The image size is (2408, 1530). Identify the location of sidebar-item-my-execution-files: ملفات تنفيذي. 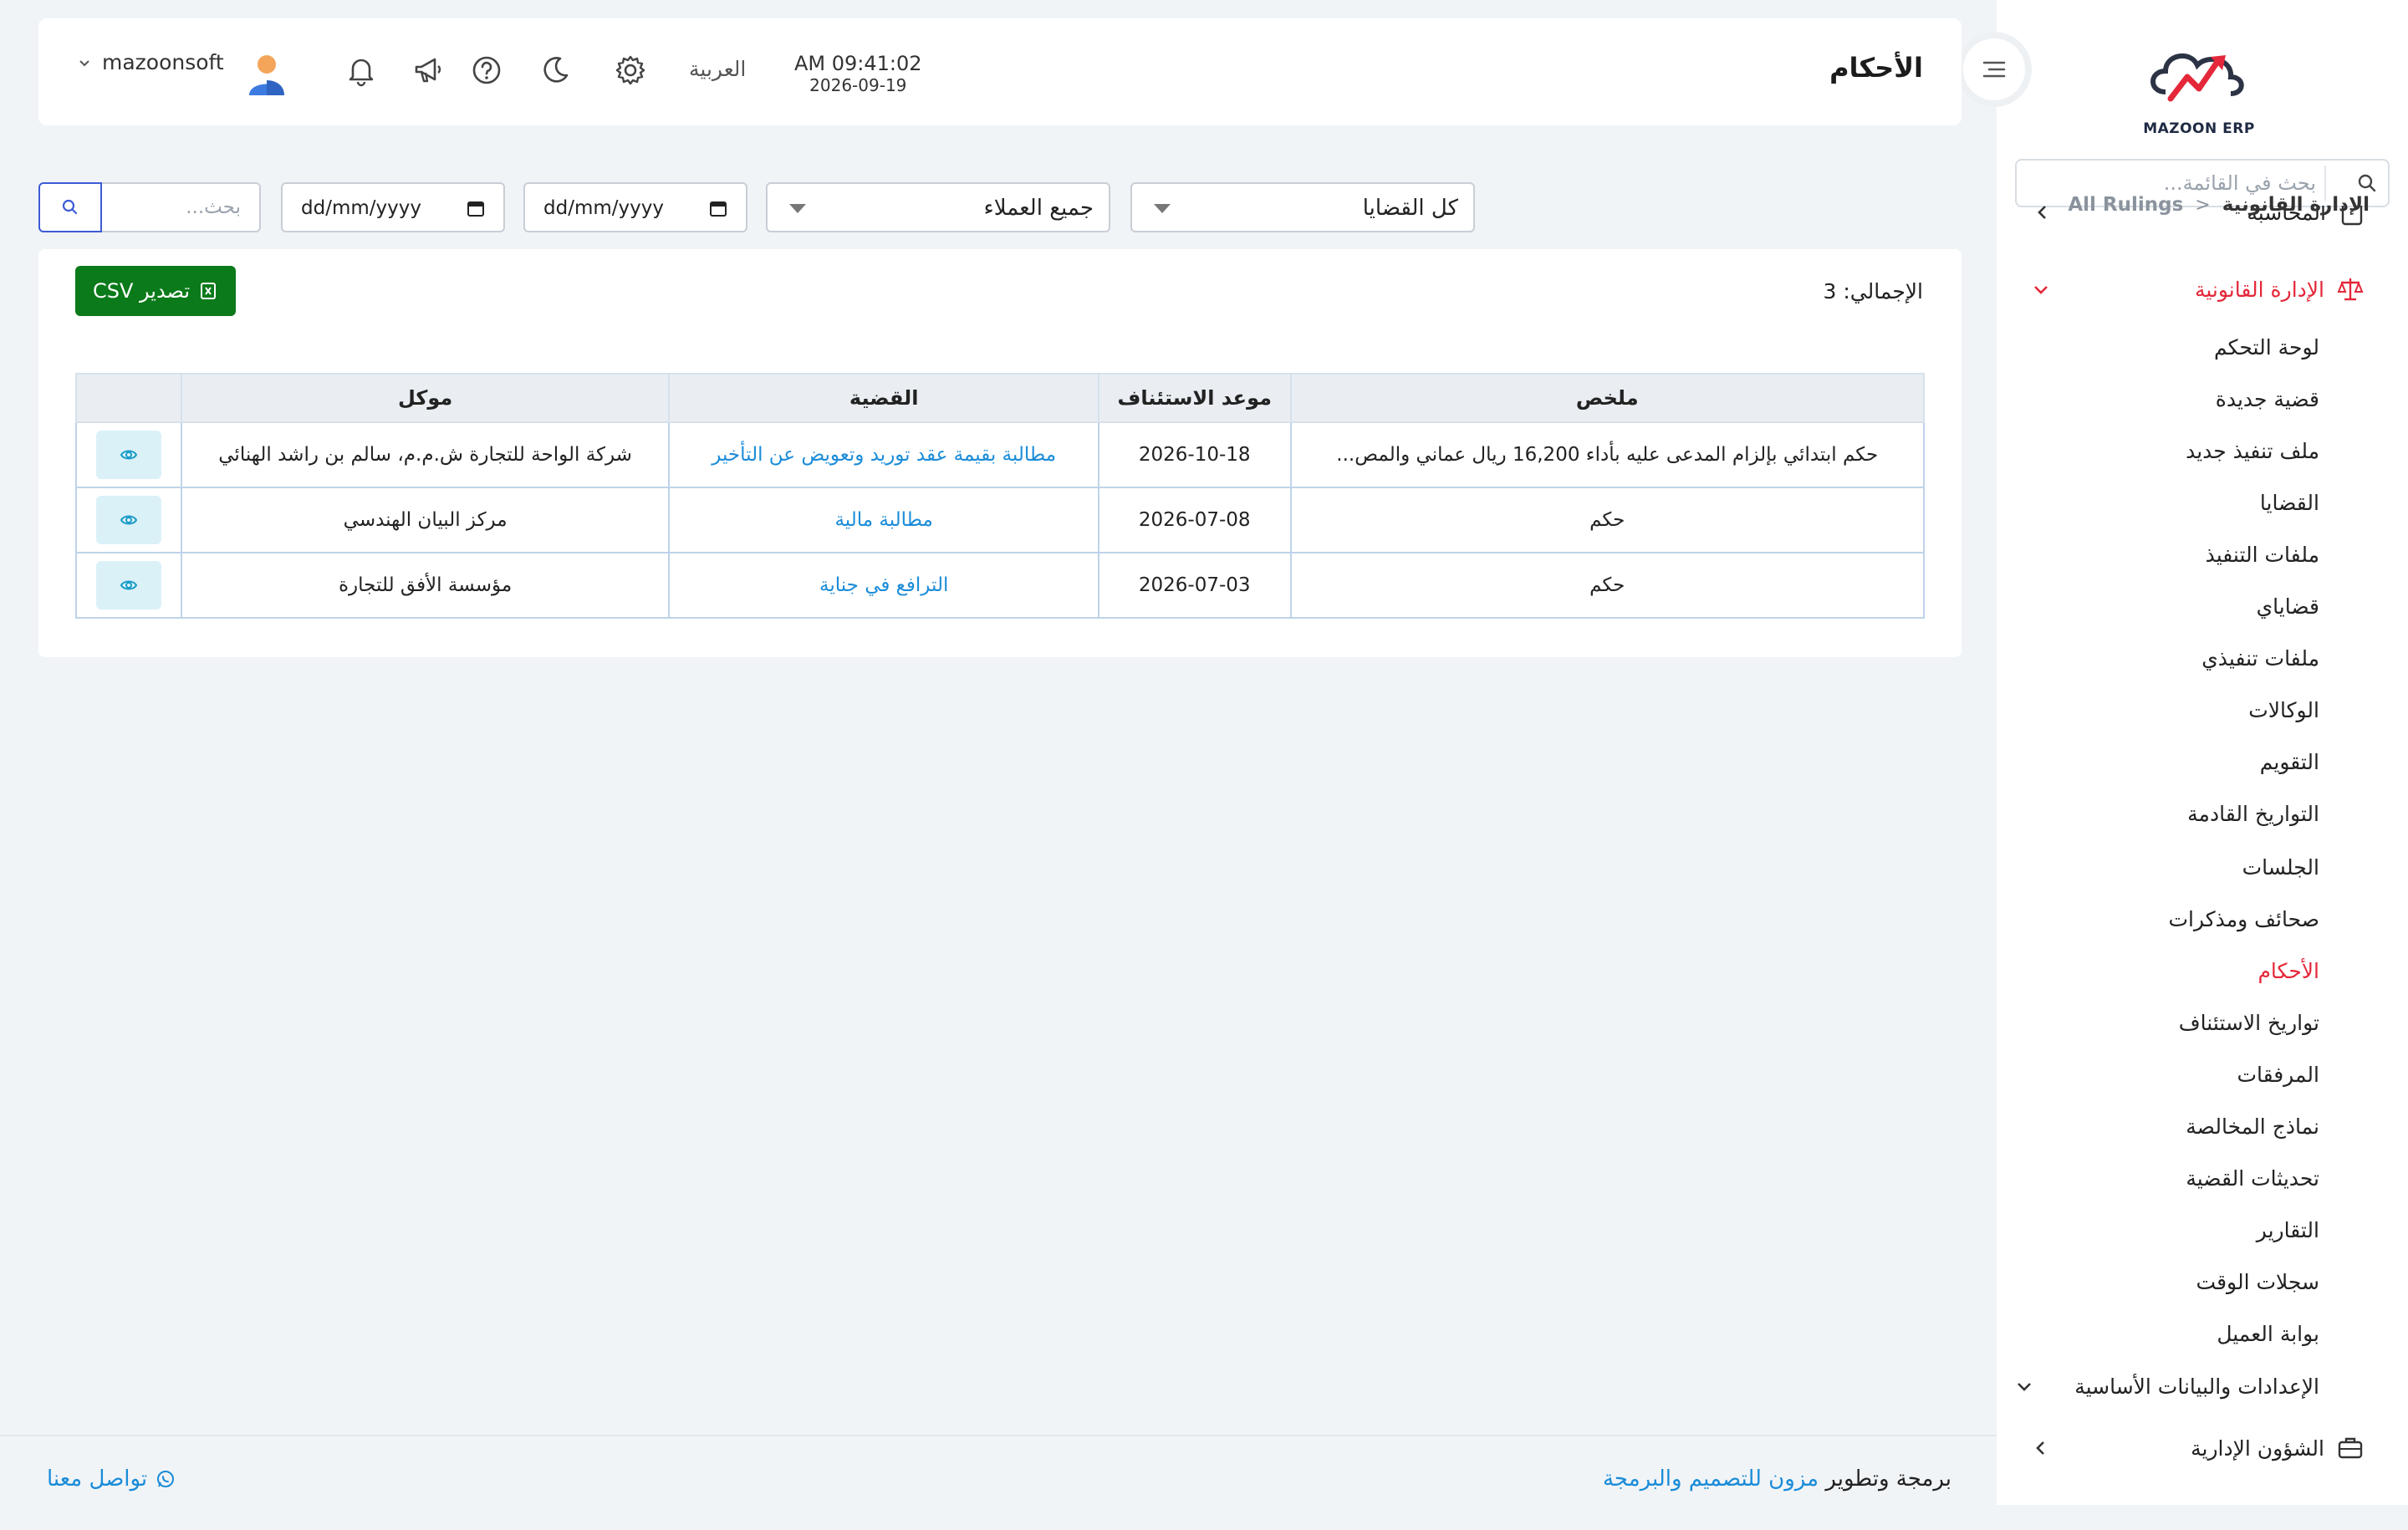
(2260, 659).